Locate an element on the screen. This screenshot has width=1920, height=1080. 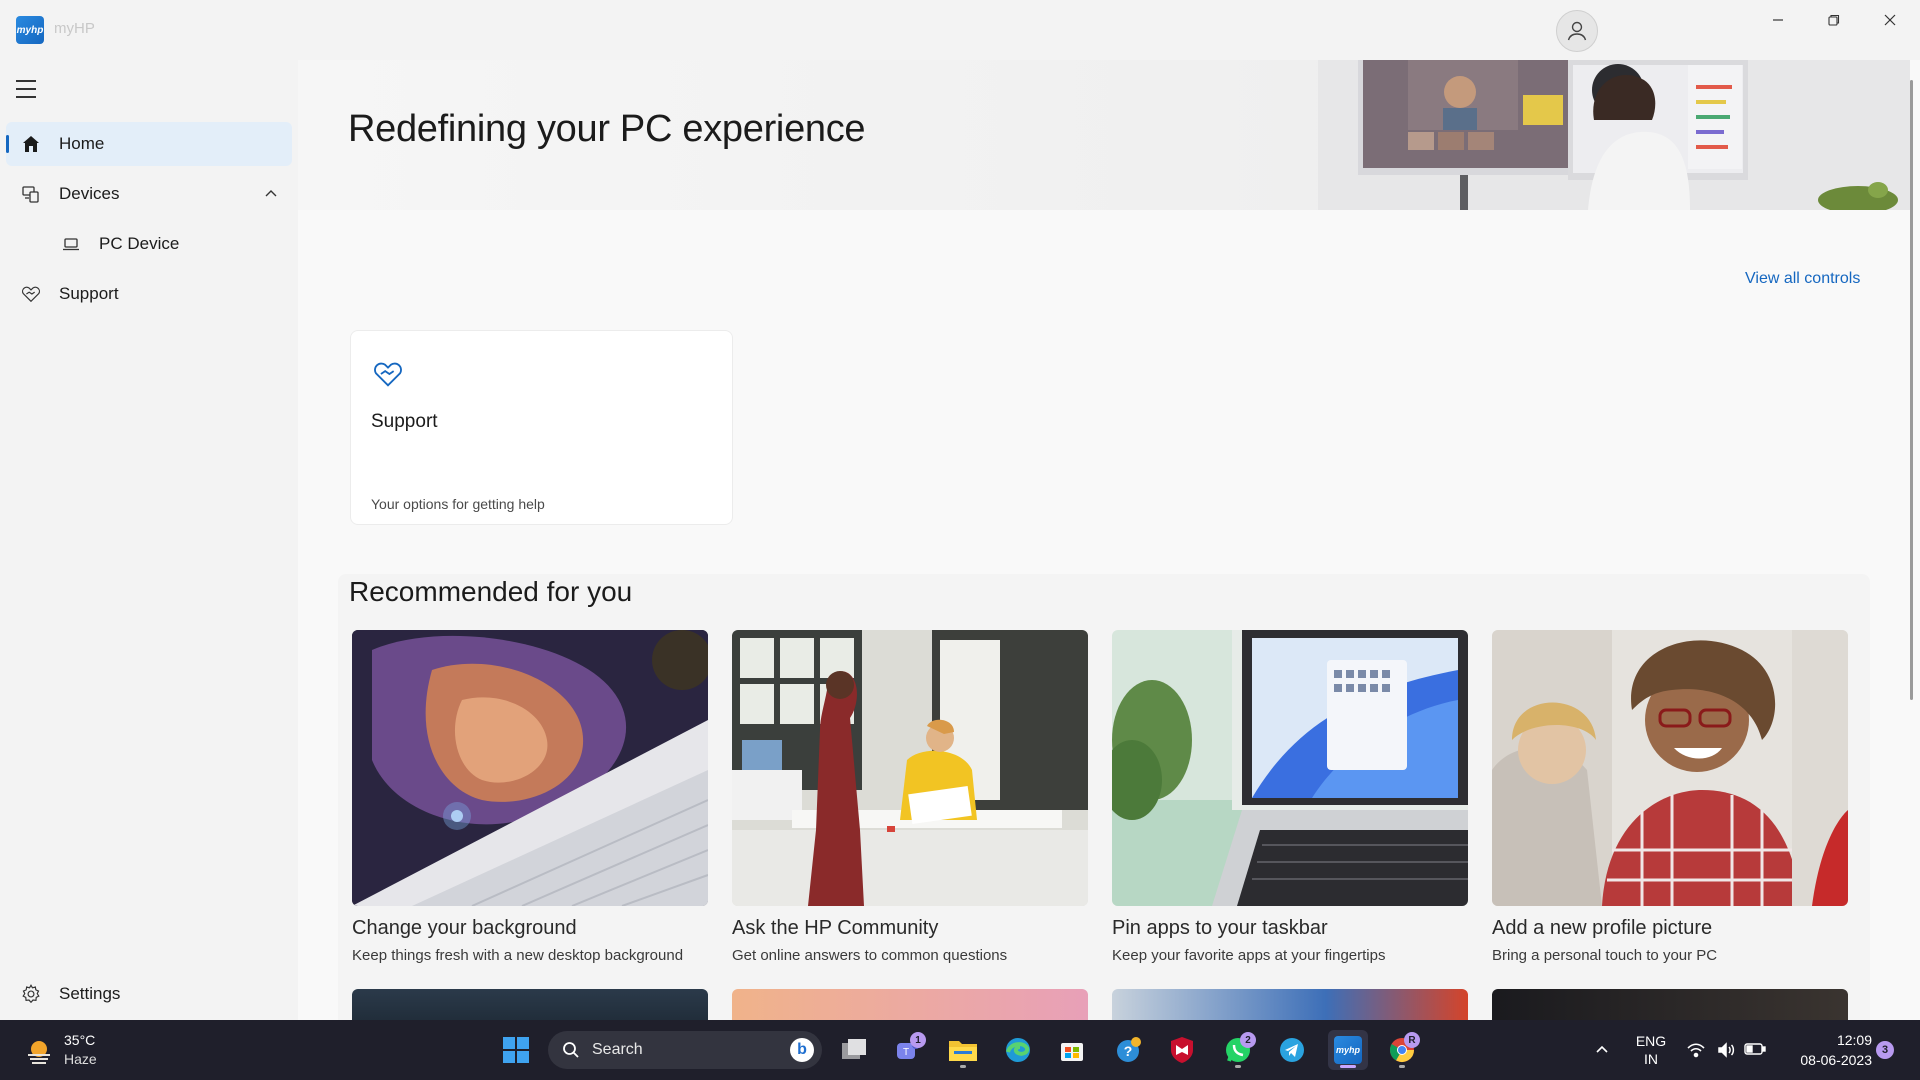
card-description: Get online answers to common questions is located at coordinates (870, 955).